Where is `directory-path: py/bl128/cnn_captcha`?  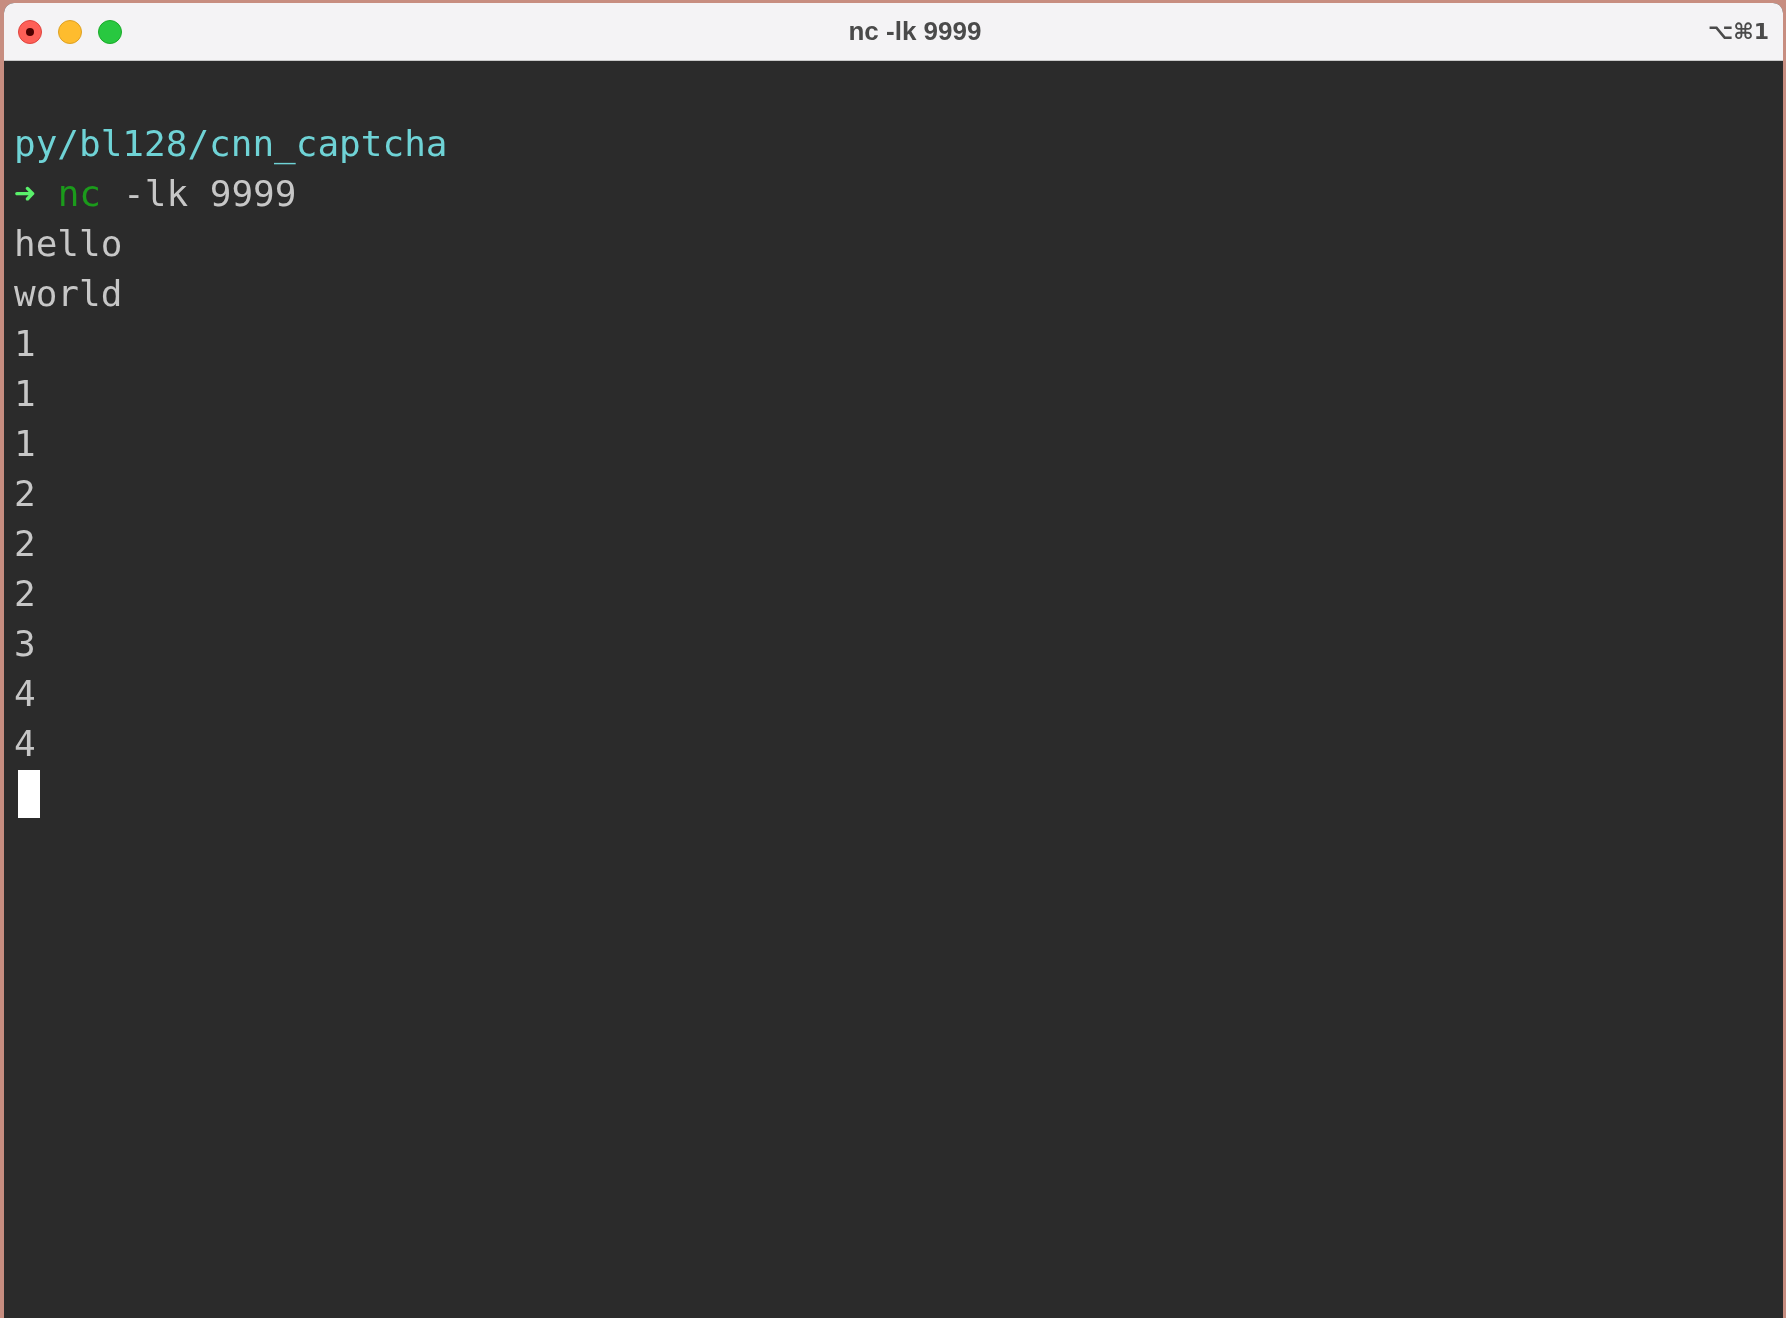 directory-path: py/bl128/cnn_captcha is located at coordinates (231, 144).